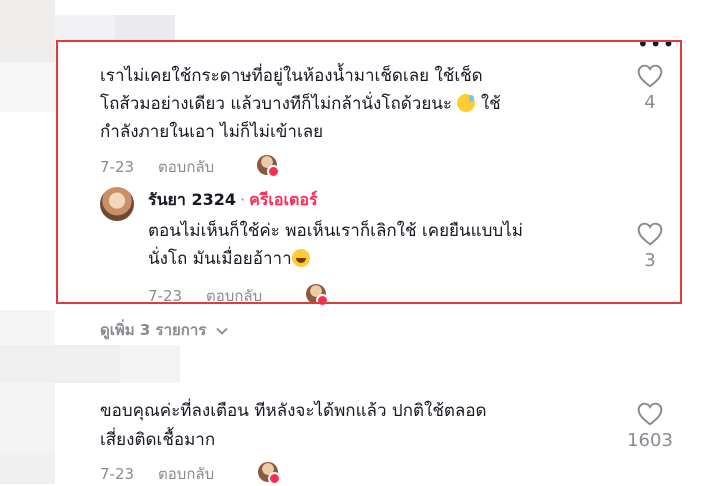 The height and width of the screenshot is (486, 703). What do you see at coordinates (157, 474) in the screenshot?
I see `comment-meta: 7-23 ตอบกลับ` at bounding box center [157, 474].